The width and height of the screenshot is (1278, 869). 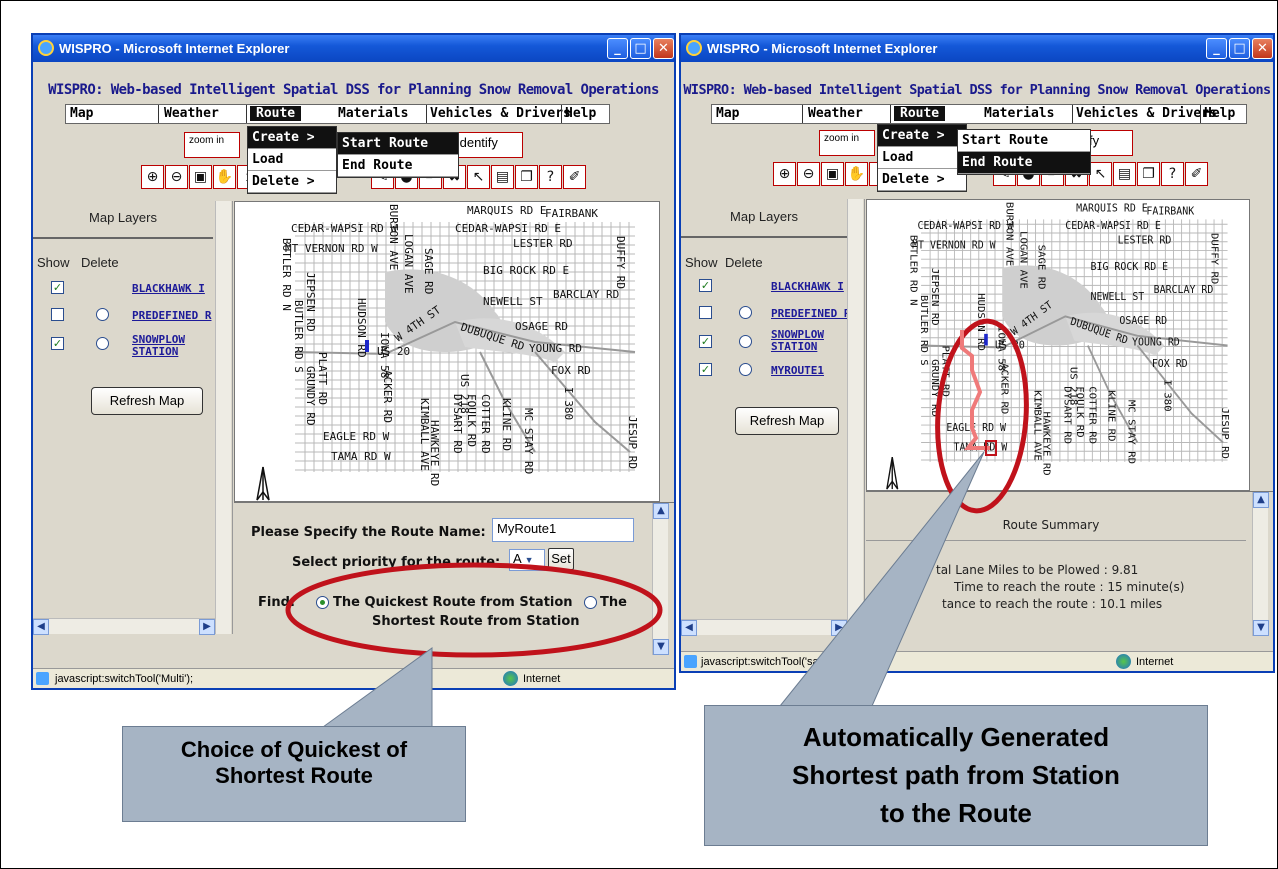 I want to click on callout-line: Shortest path from Station, so click(x=956, y=775).